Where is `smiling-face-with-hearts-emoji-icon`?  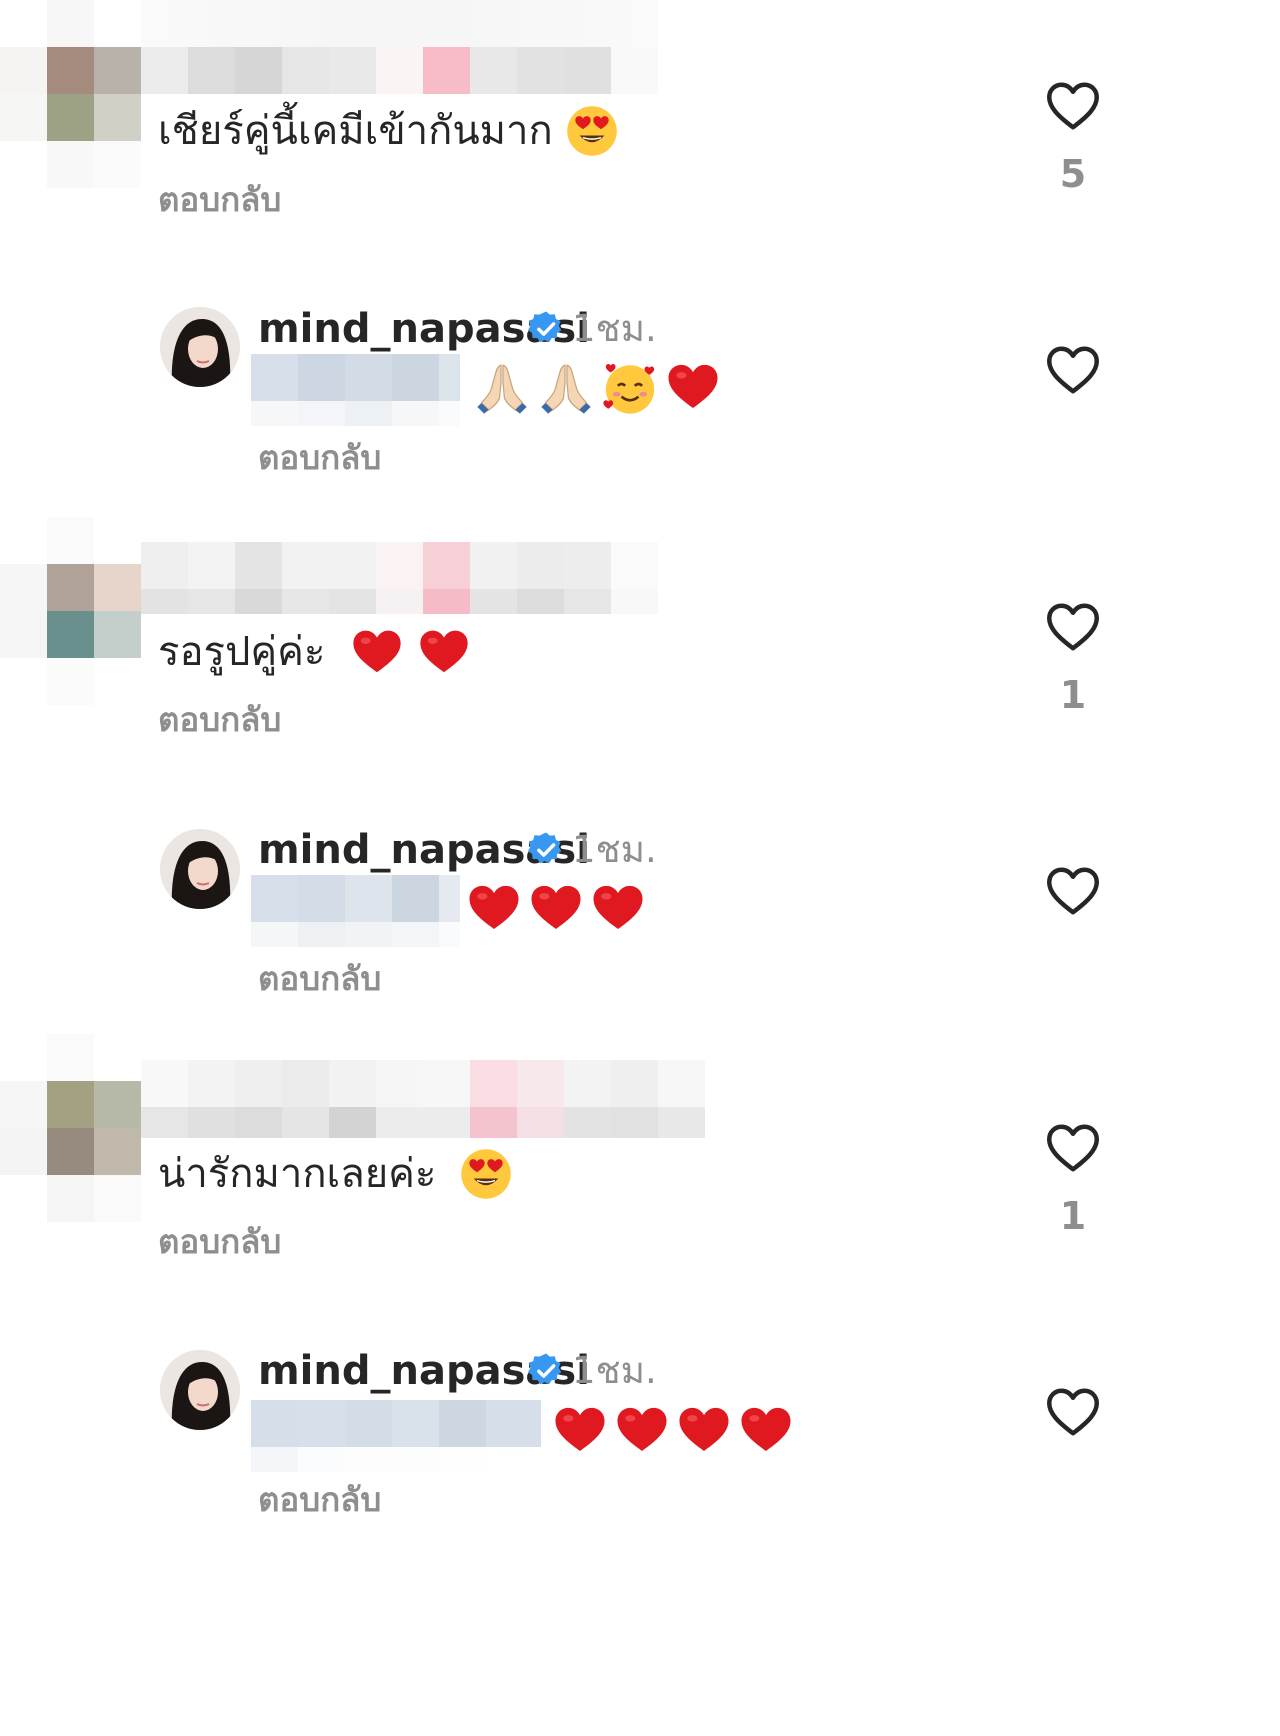 smiling-face-with-hearts-emoji-icon is located at coordinates (630, 387).